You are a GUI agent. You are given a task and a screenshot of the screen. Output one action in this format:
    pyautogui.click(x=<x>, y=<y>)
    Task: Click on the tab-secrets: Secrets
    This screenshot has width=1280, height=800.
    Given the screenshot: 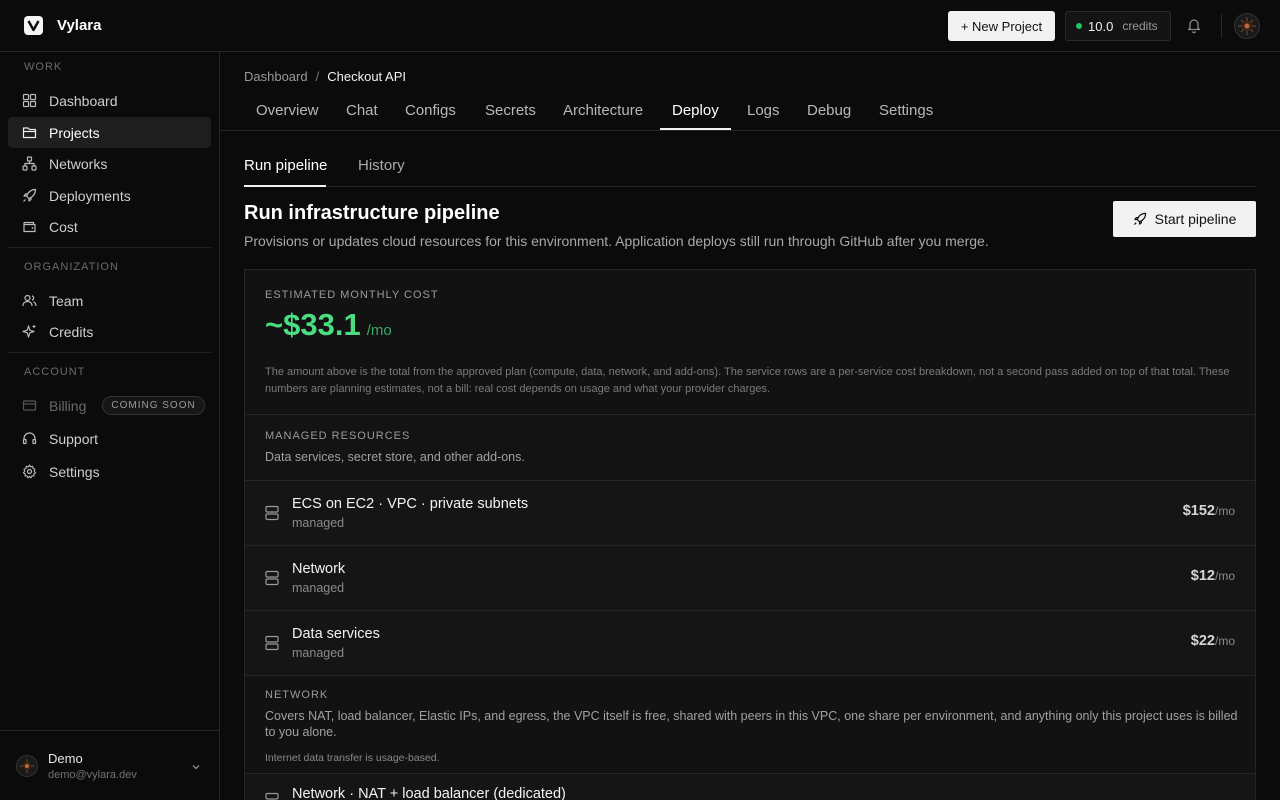 What is the action you would take?
    pyautogui.click(x=510, y=110)
    